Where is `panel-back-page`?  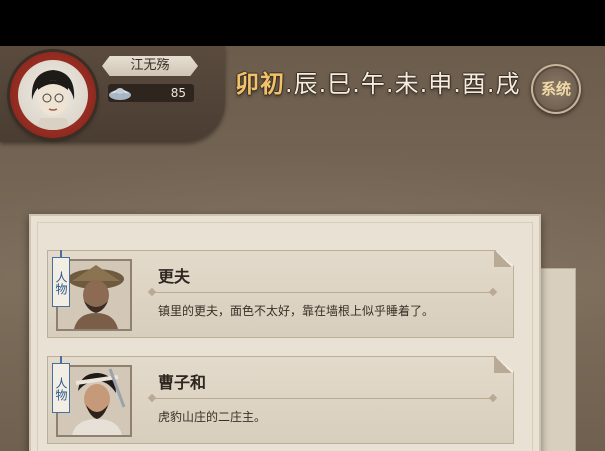
panel-back-page is located at coordinates (557, 359).